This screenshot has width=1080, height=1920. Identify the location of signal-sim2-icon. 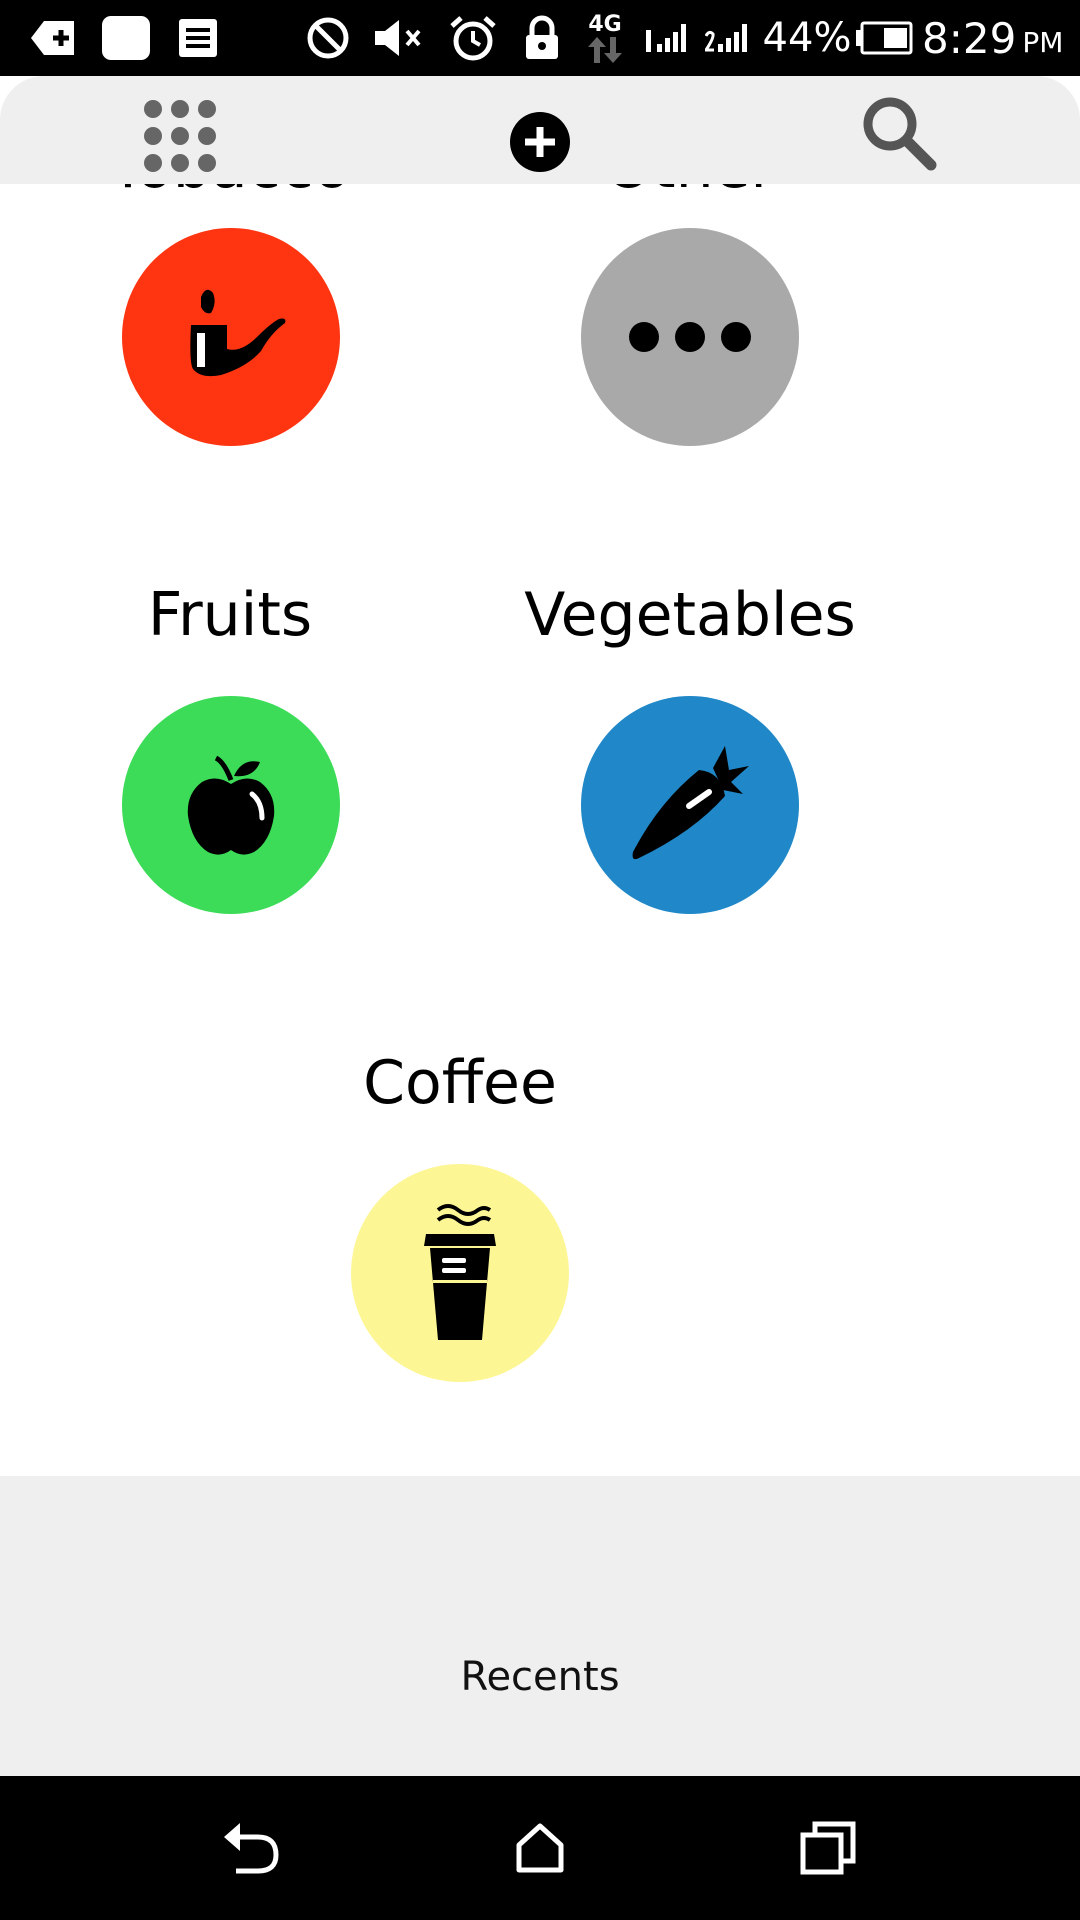
(728, 38).